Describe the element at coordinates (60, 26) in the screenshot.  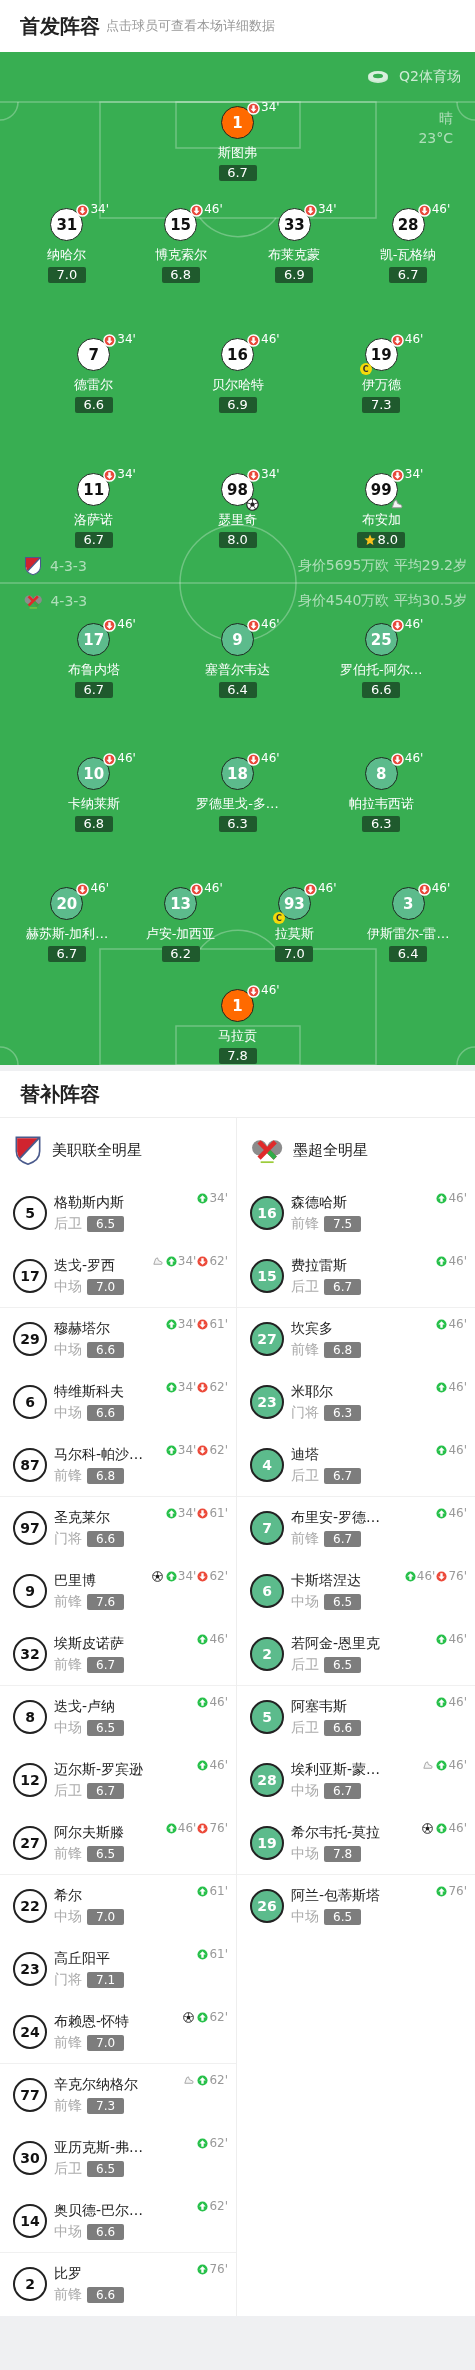
I see `section-title: 首发阵容` at that location.